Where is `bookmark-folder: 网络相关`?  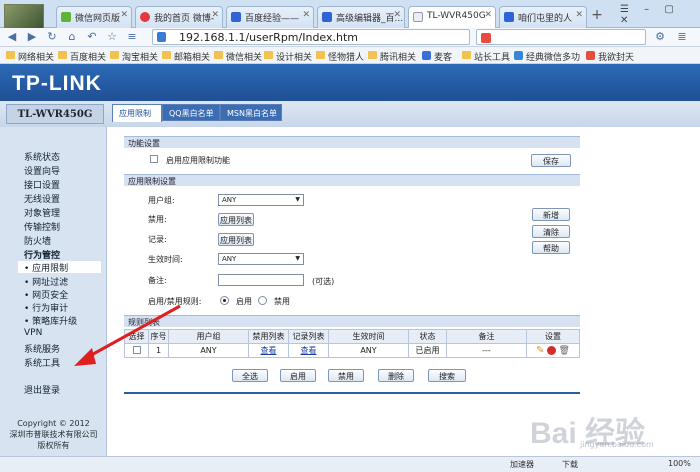
bookmark-folder: 网络相关 is located at coordinates (30, 56).